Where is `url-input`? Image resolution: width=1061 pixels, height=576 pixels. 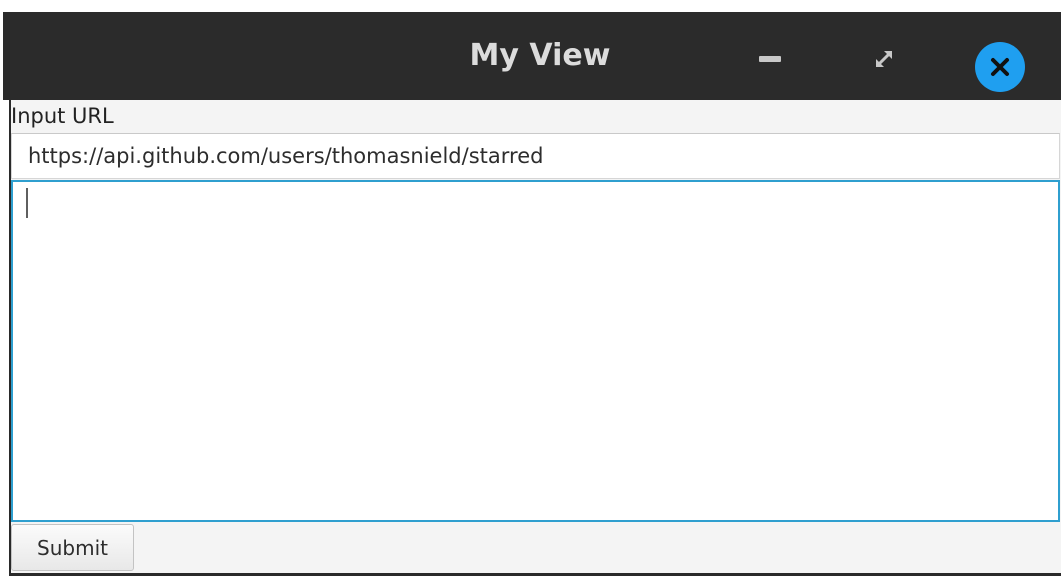 url-input is located at coordinates (535, 156).